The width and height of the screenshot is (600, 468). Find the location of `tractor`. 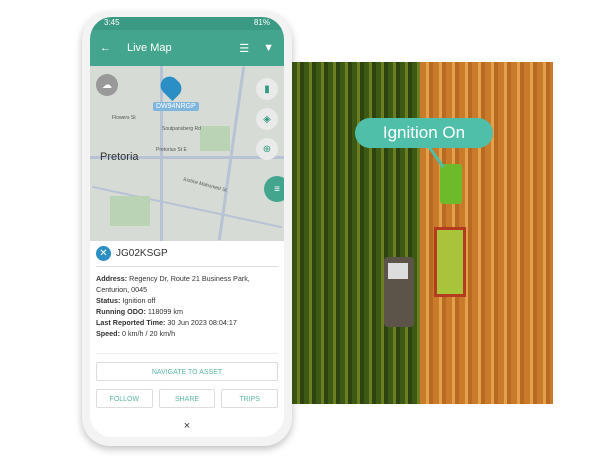

tractor is located at coordinates (399, 292).